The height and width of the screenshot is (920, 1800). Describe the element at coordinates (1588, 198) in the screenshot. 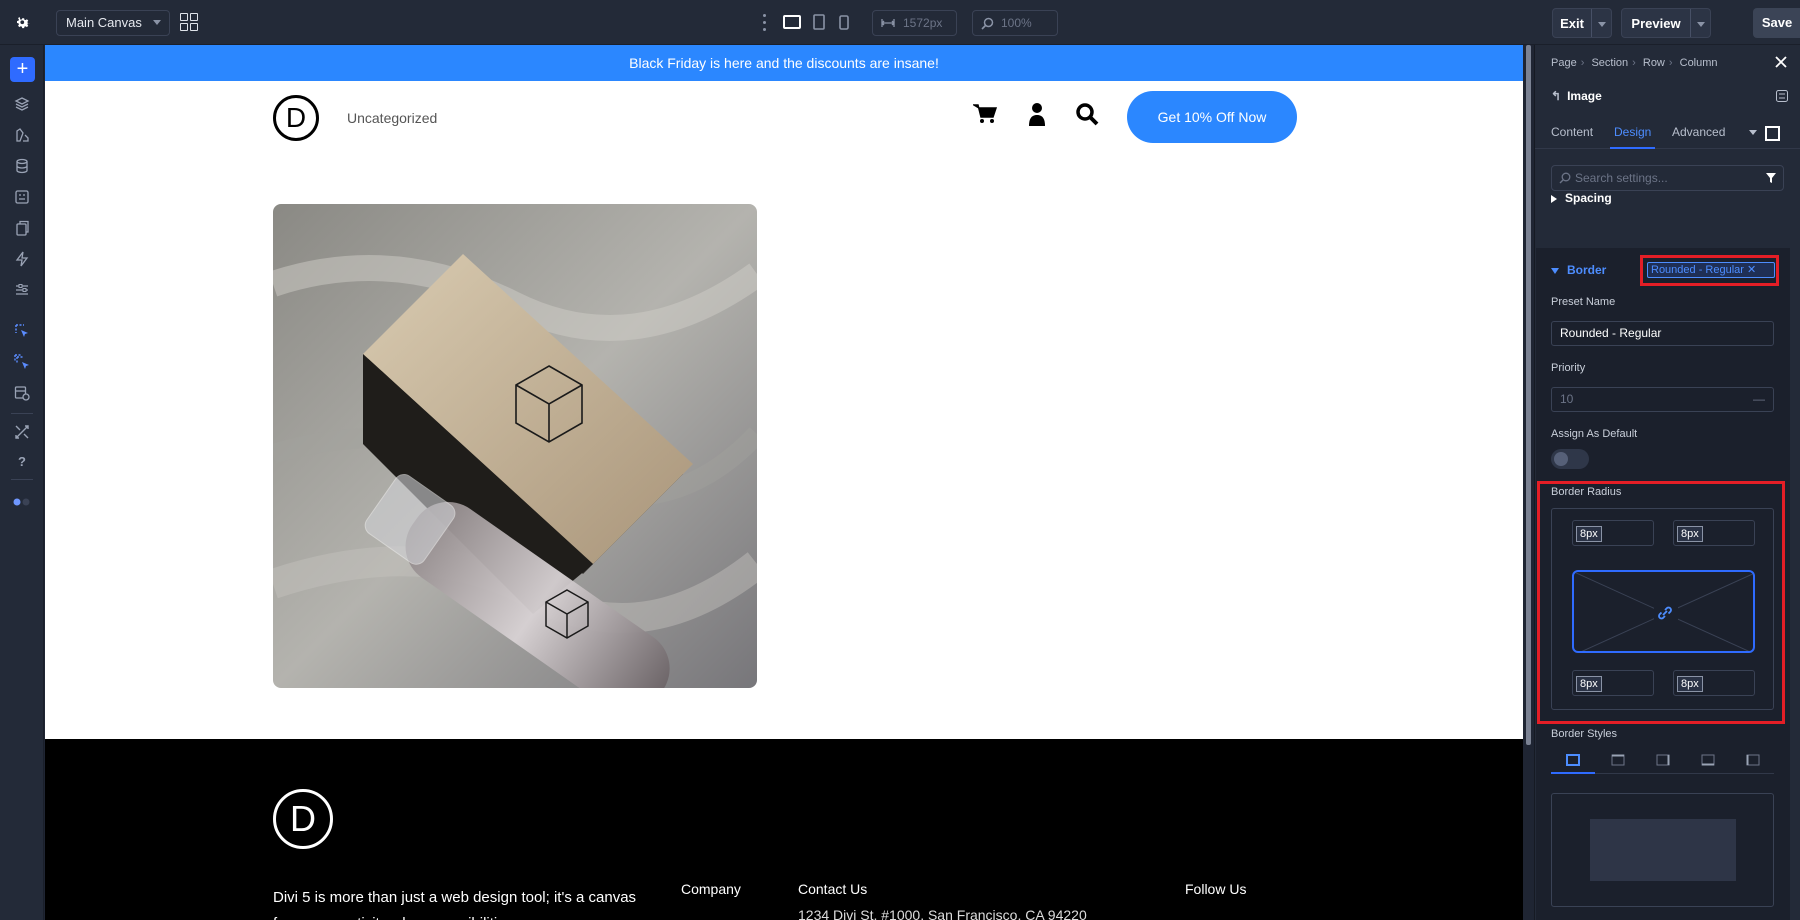

I see `spacing-label: Spacing` at that location.